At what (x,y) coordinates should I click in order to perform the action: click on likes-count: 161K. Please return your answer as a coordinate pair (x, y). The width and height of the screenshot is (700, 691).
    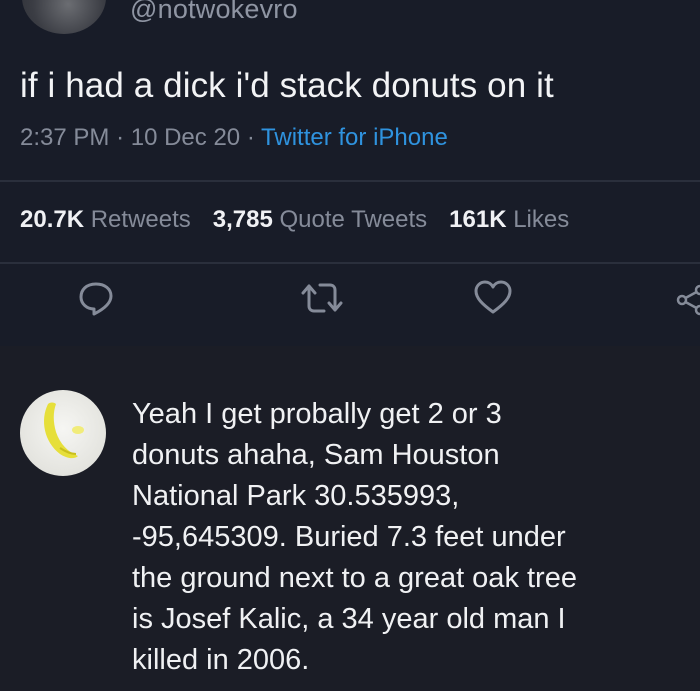
    Looking at the image, I should click on (478, 219).